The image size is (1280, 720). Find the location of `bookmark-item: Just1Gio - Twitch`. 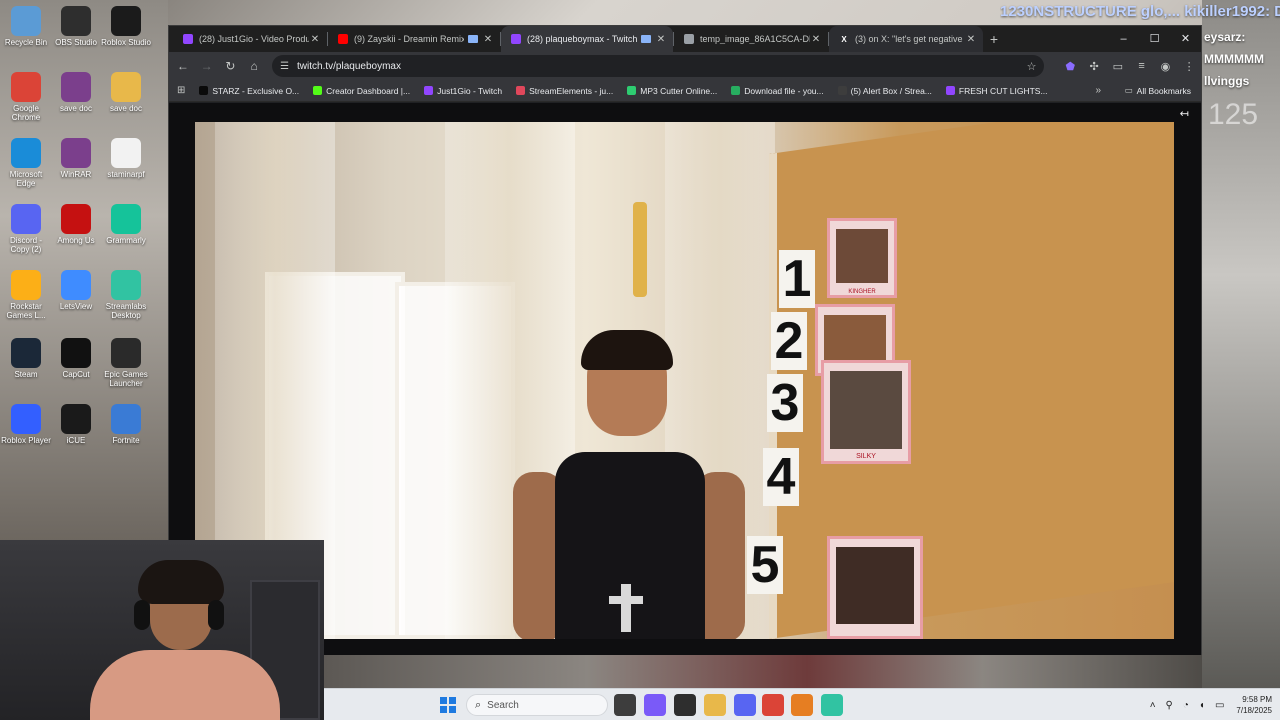

bookmark-item: Just1Gio - Twitch is located at coordinates (463, 91).